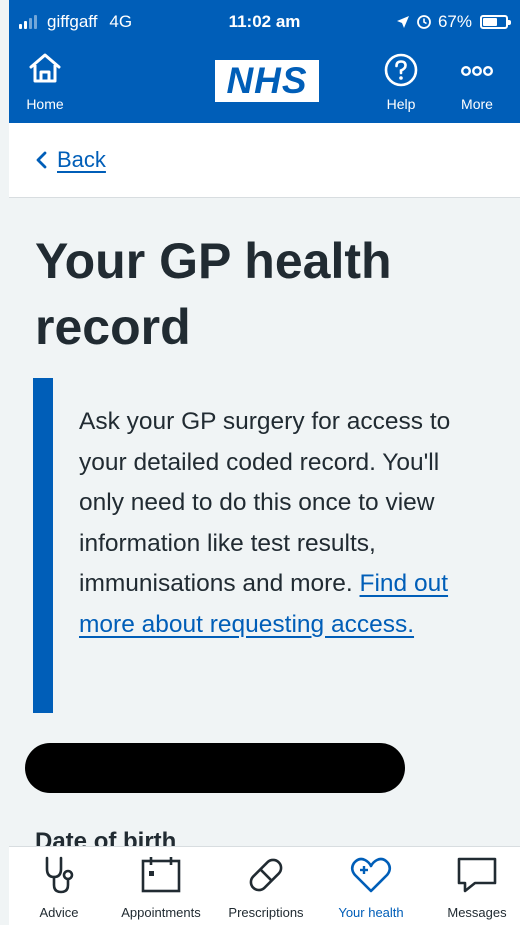 The height and width of the screenshot is (925, 520). What do you see at coordinates (45, 68) in the screenshot?
I see `home-icon` at bounding box center [45, 68].